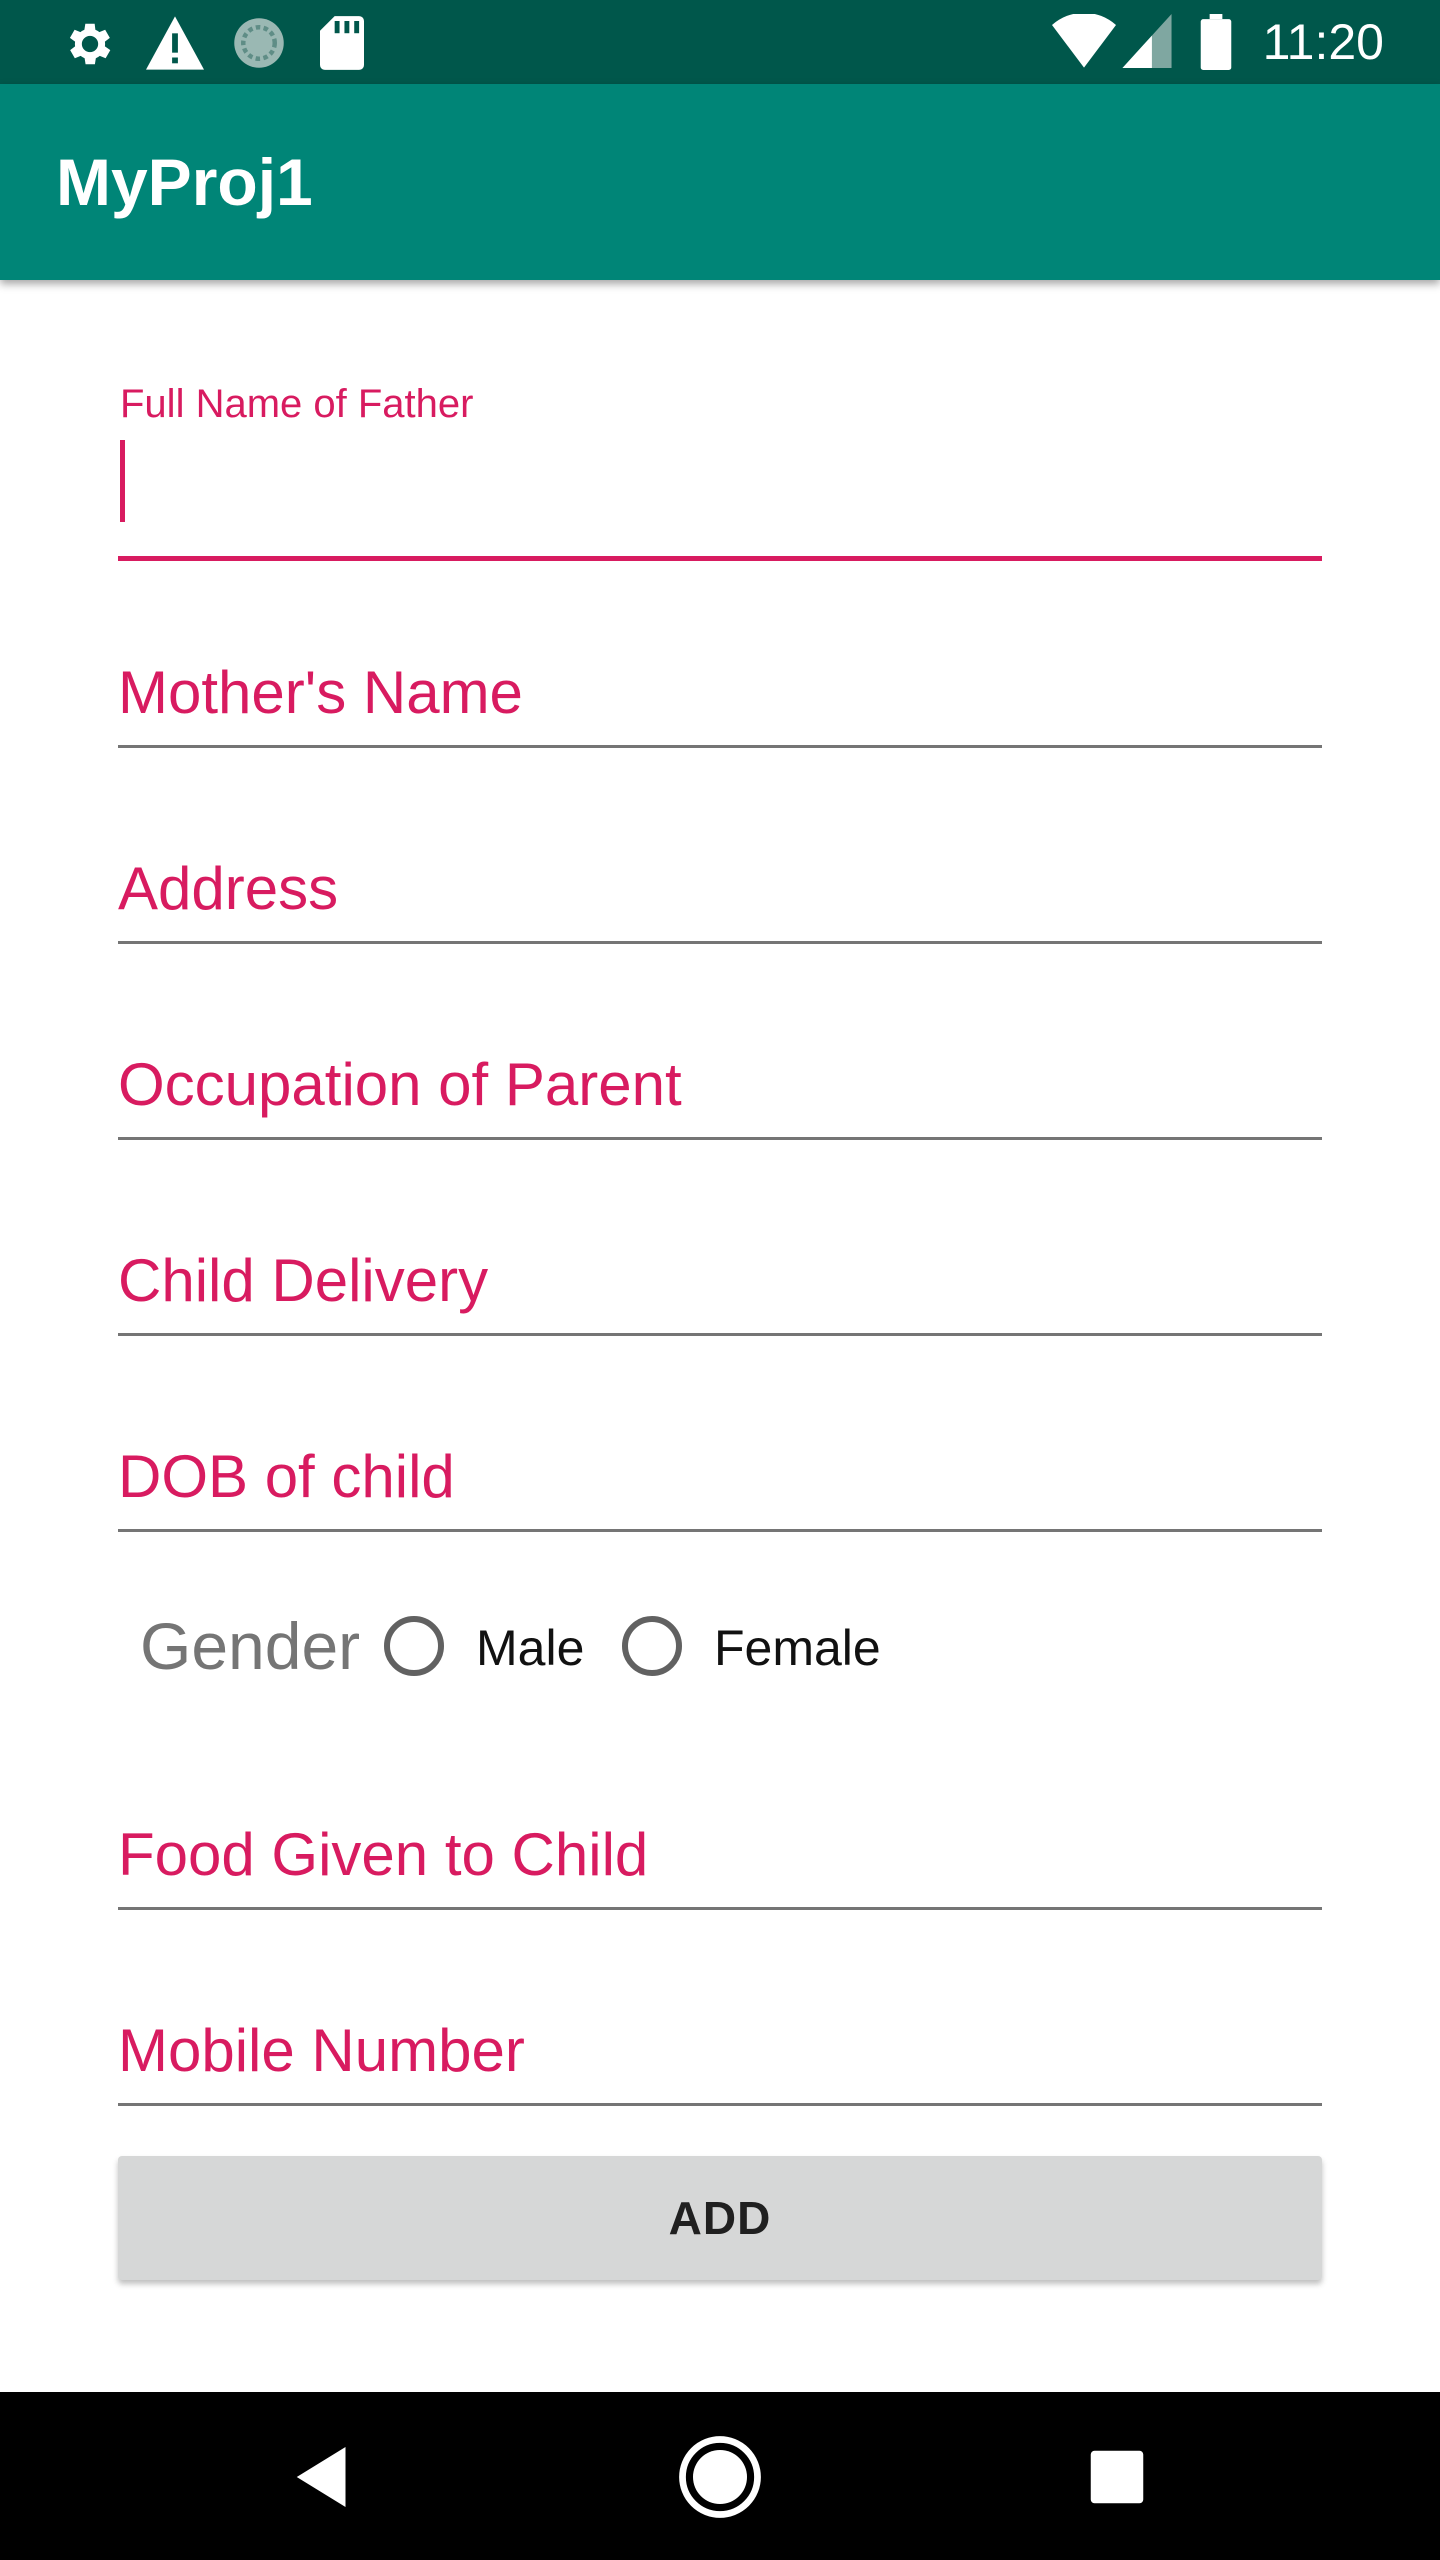 Image resolution: width=1440 pixels, height=2560 pixels. I want to click on recents-icon, so click(1117, 2477).